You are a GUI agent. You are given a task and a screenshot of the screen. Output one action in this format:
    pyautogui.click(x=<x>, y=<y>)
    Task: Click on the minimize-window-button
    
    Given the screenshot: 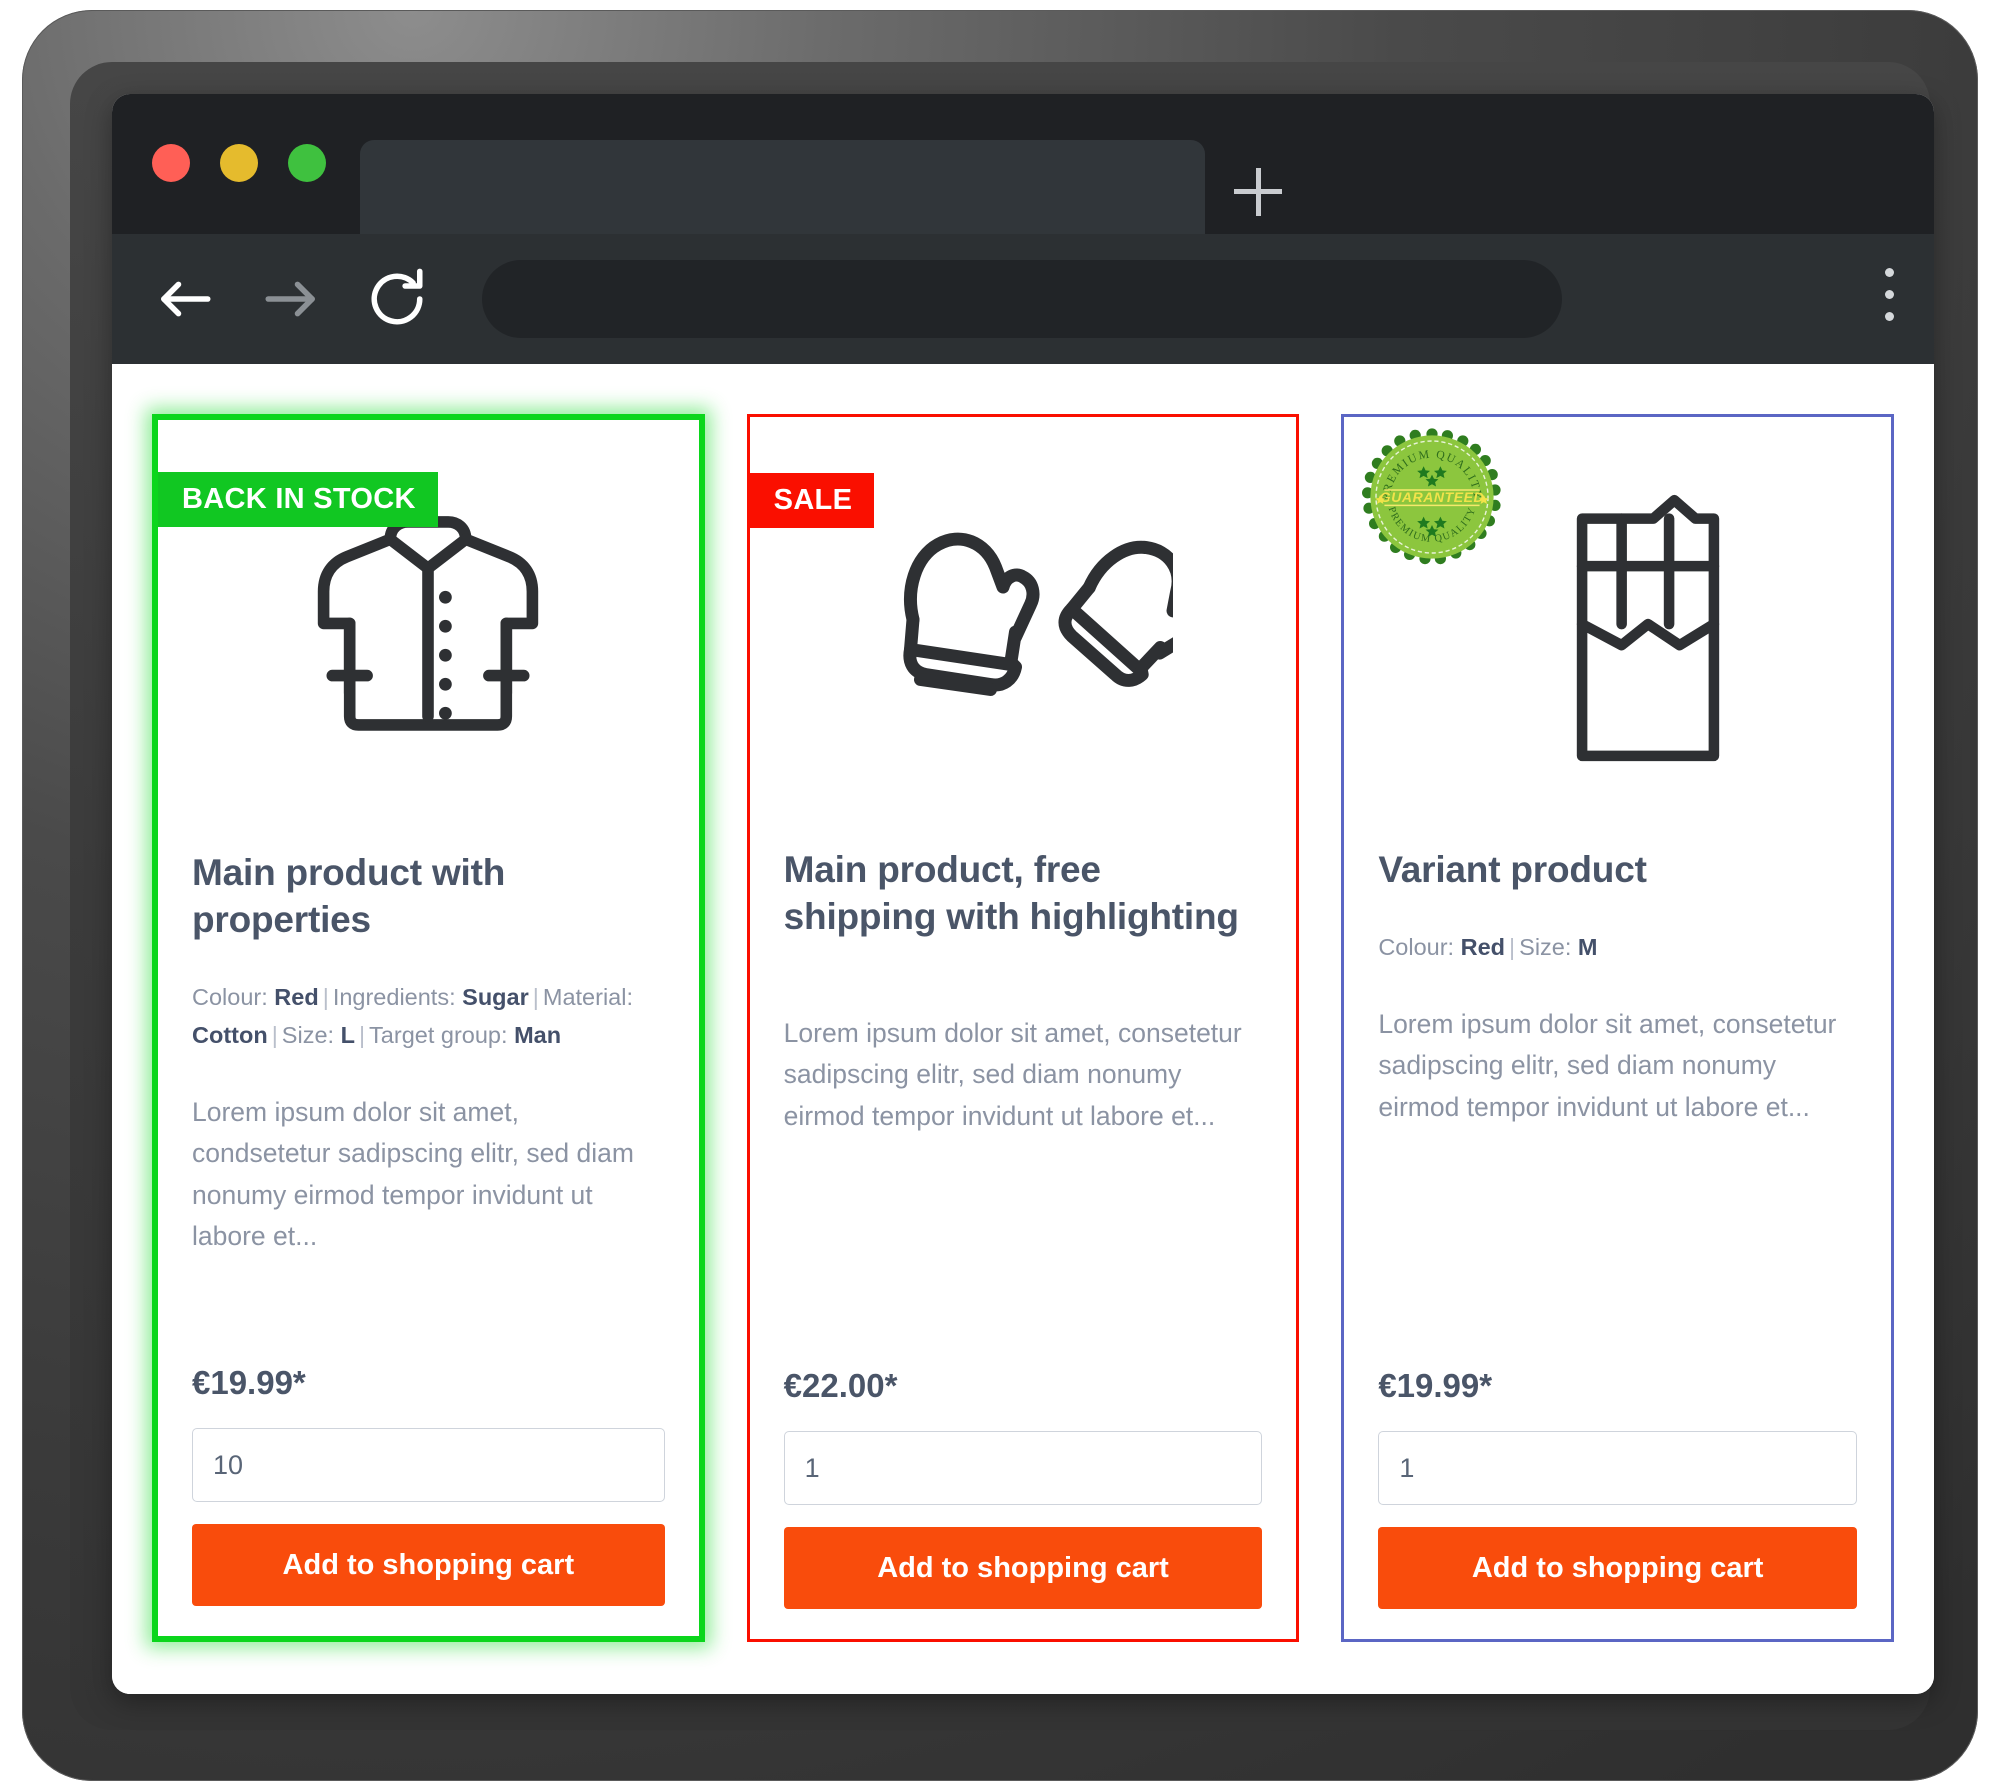 What is the action you would take?
    pyautogui.click(x=239, y=163)
    